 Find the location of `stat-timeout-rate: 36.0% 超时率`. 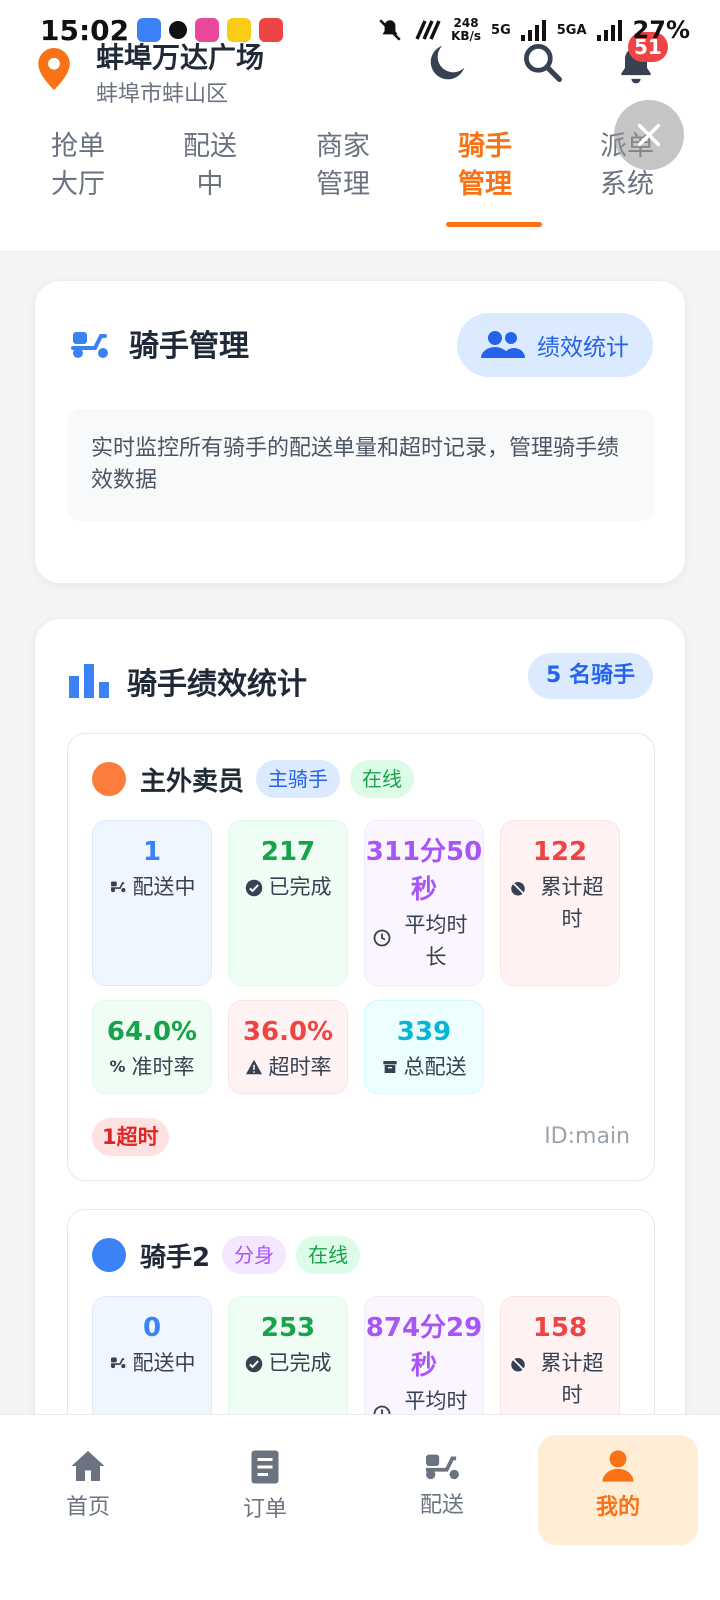

stat-timeout-rate: 36.0% 超时率 is located at coordinates (288, 1047).